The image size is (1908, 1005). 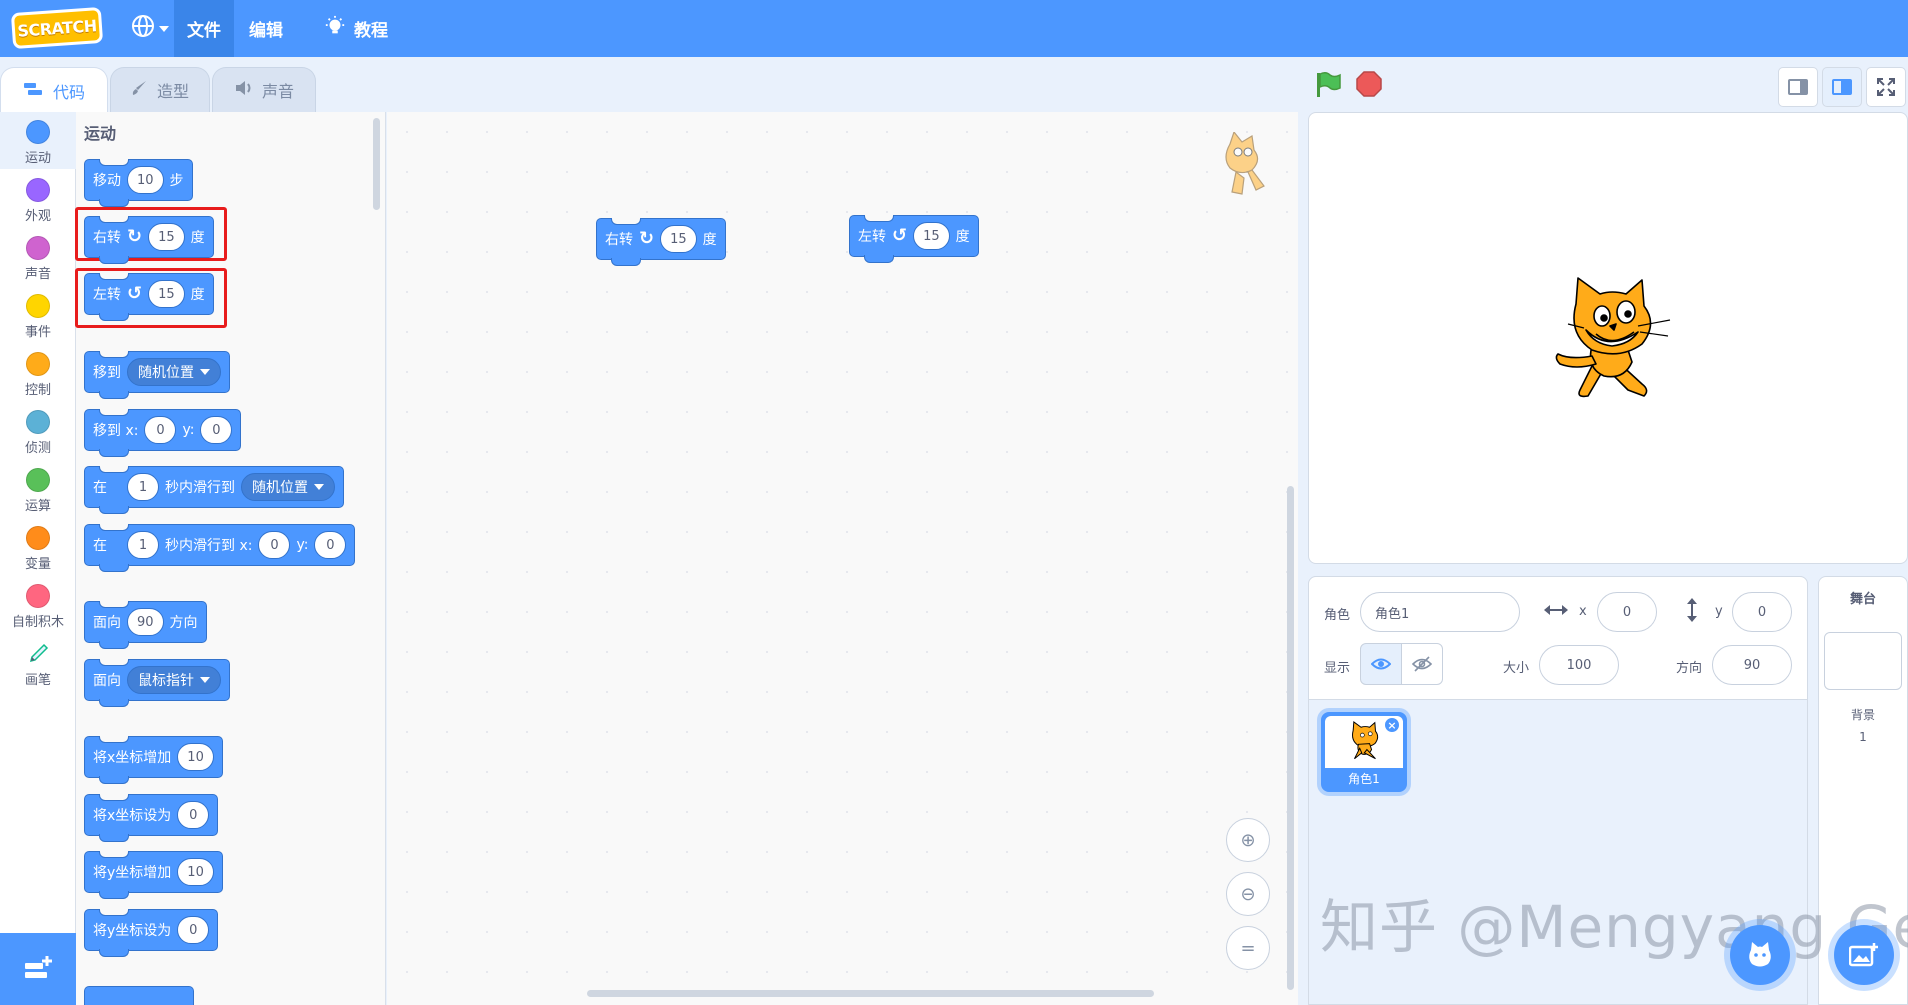 I want to click on tutorials-menu: 教程, so click(x=356, y=28).